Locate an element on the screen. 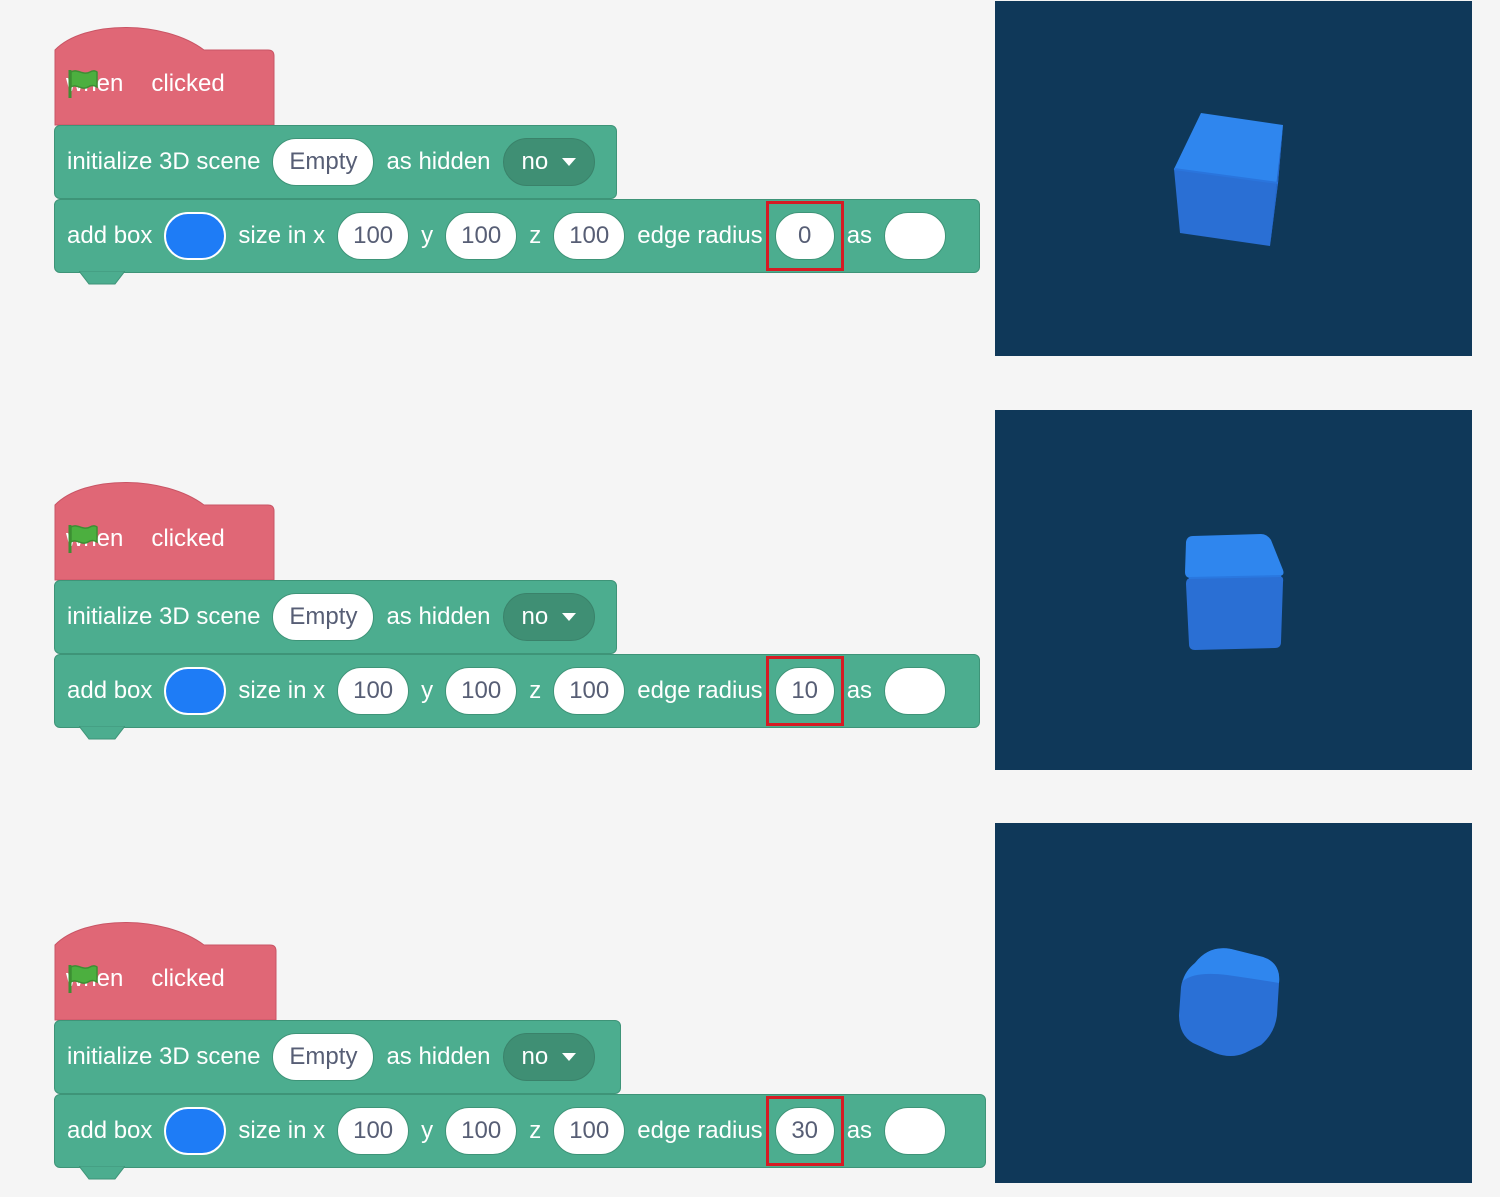  3d-preview-3 is located at coordinates (1233, 1003).